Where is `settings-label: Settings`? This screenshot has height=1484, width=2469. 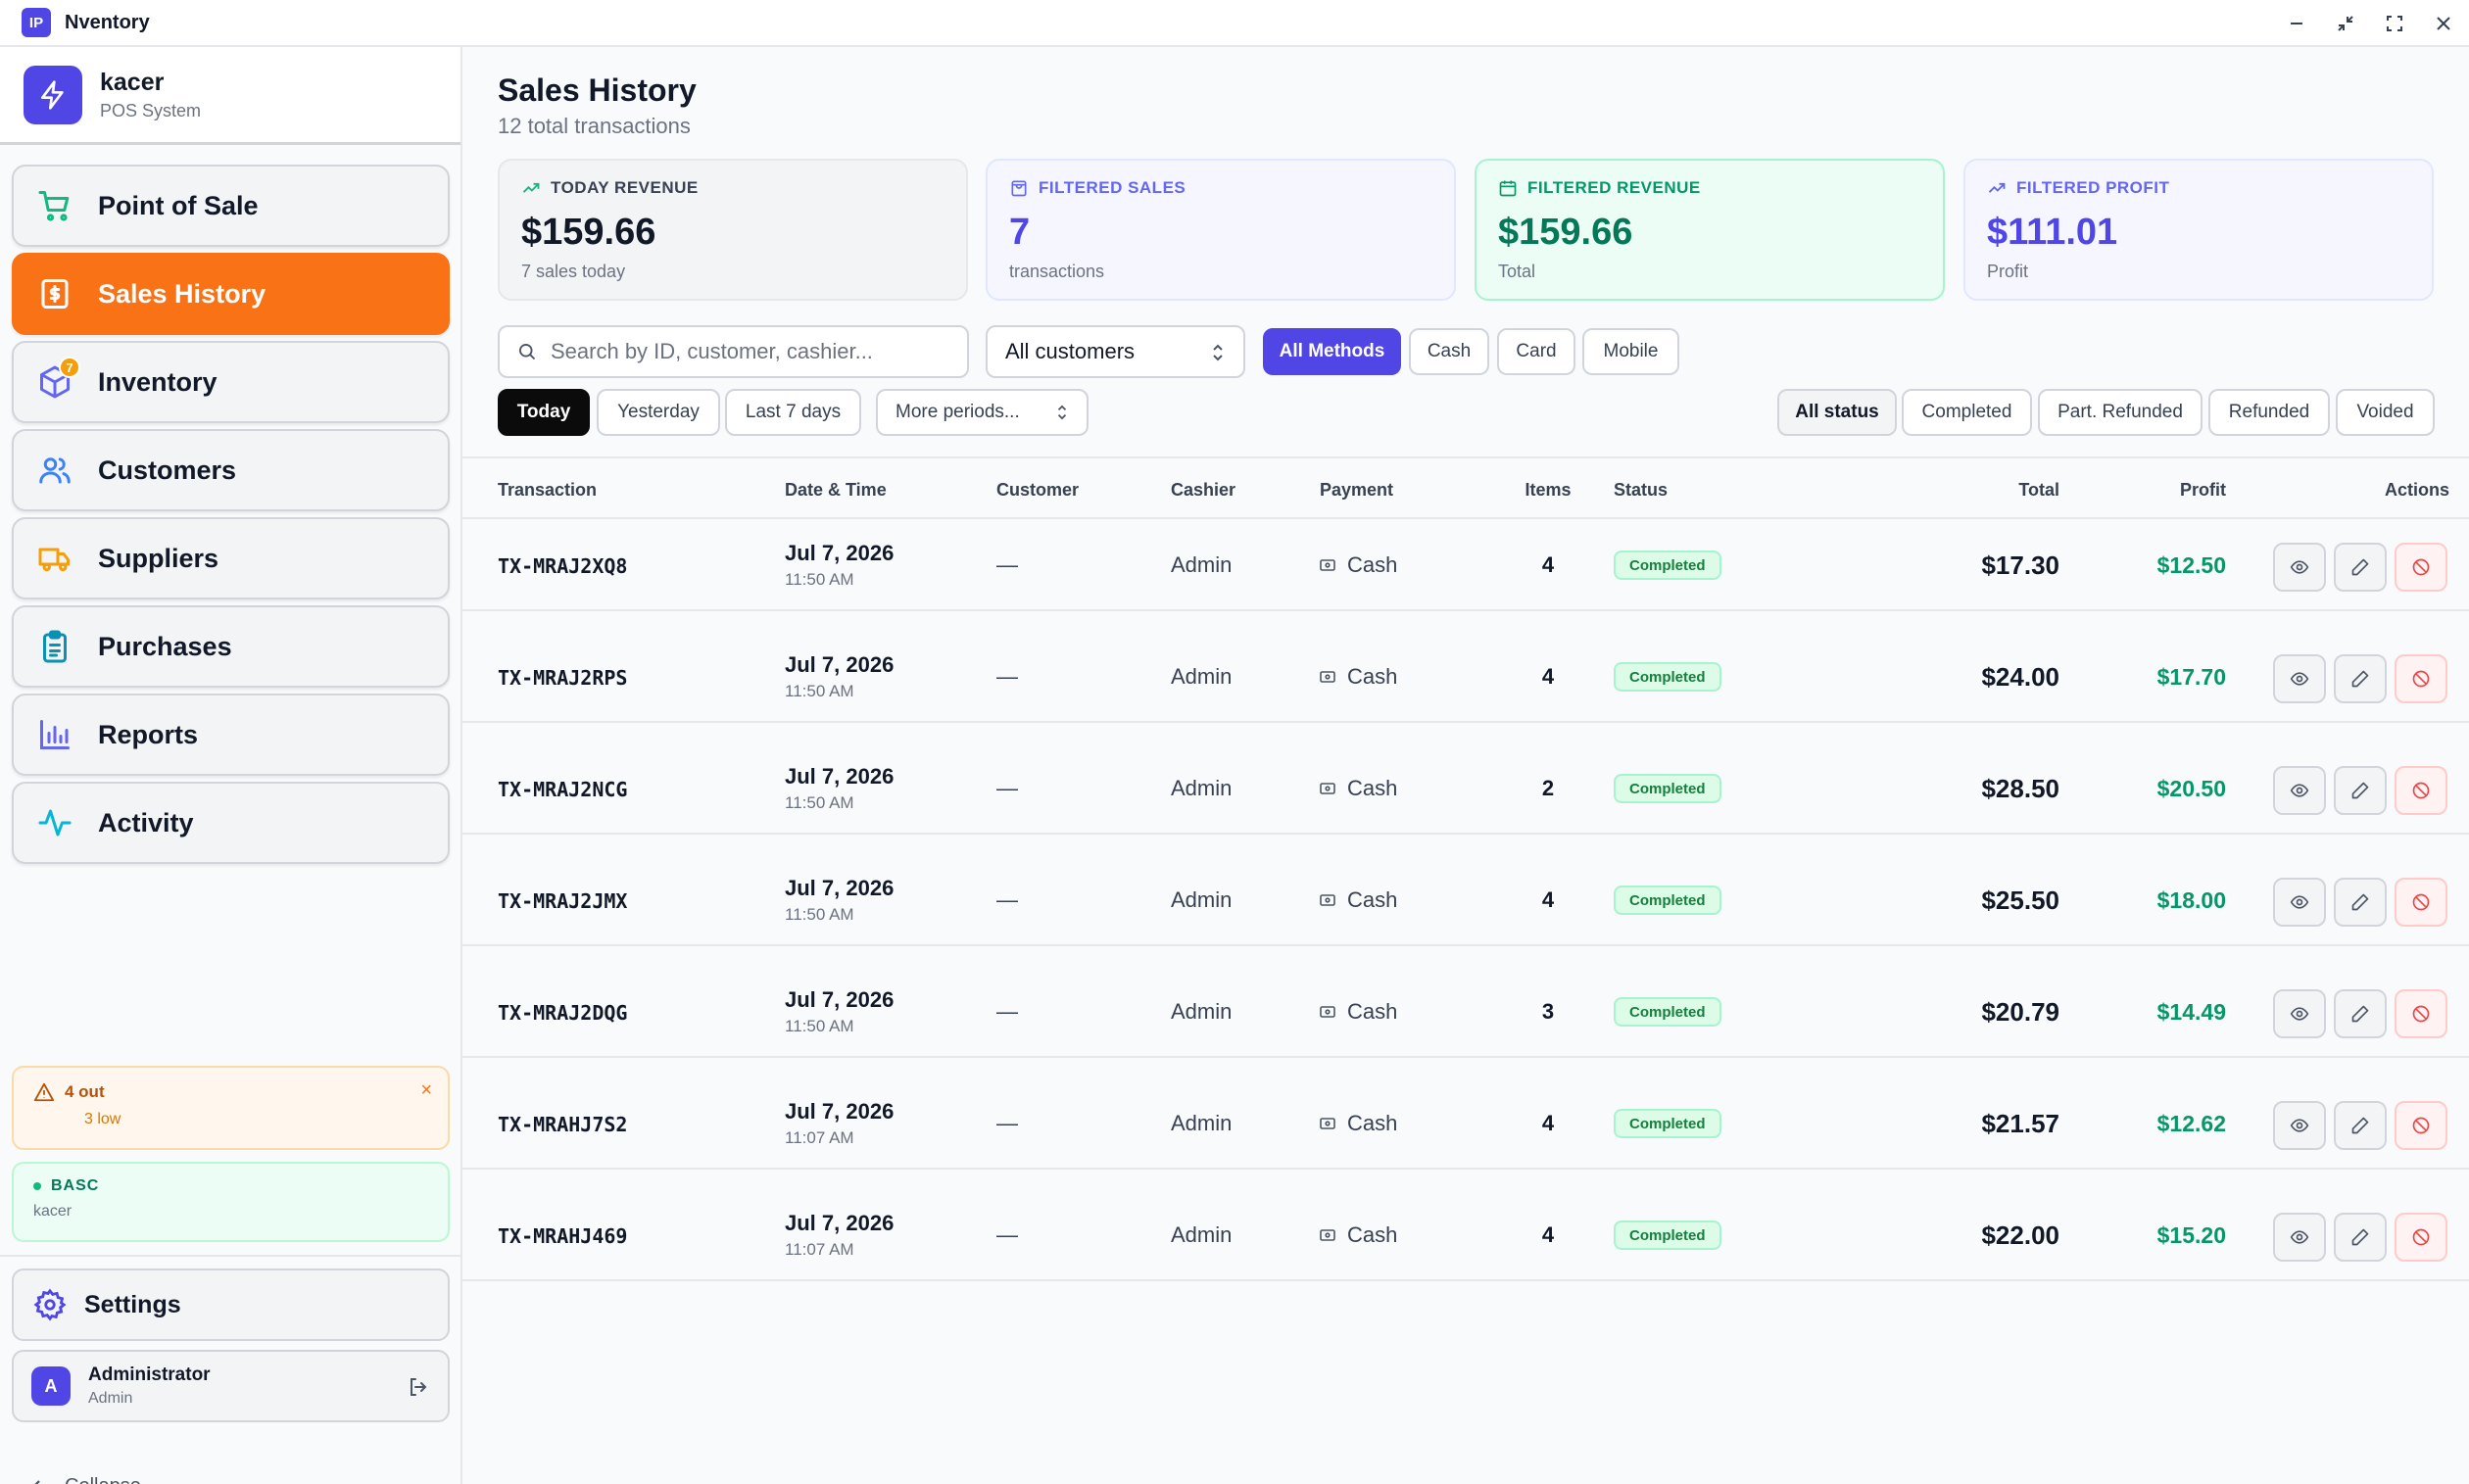 settings-label: Settings is located at coordinates (132, 1304).